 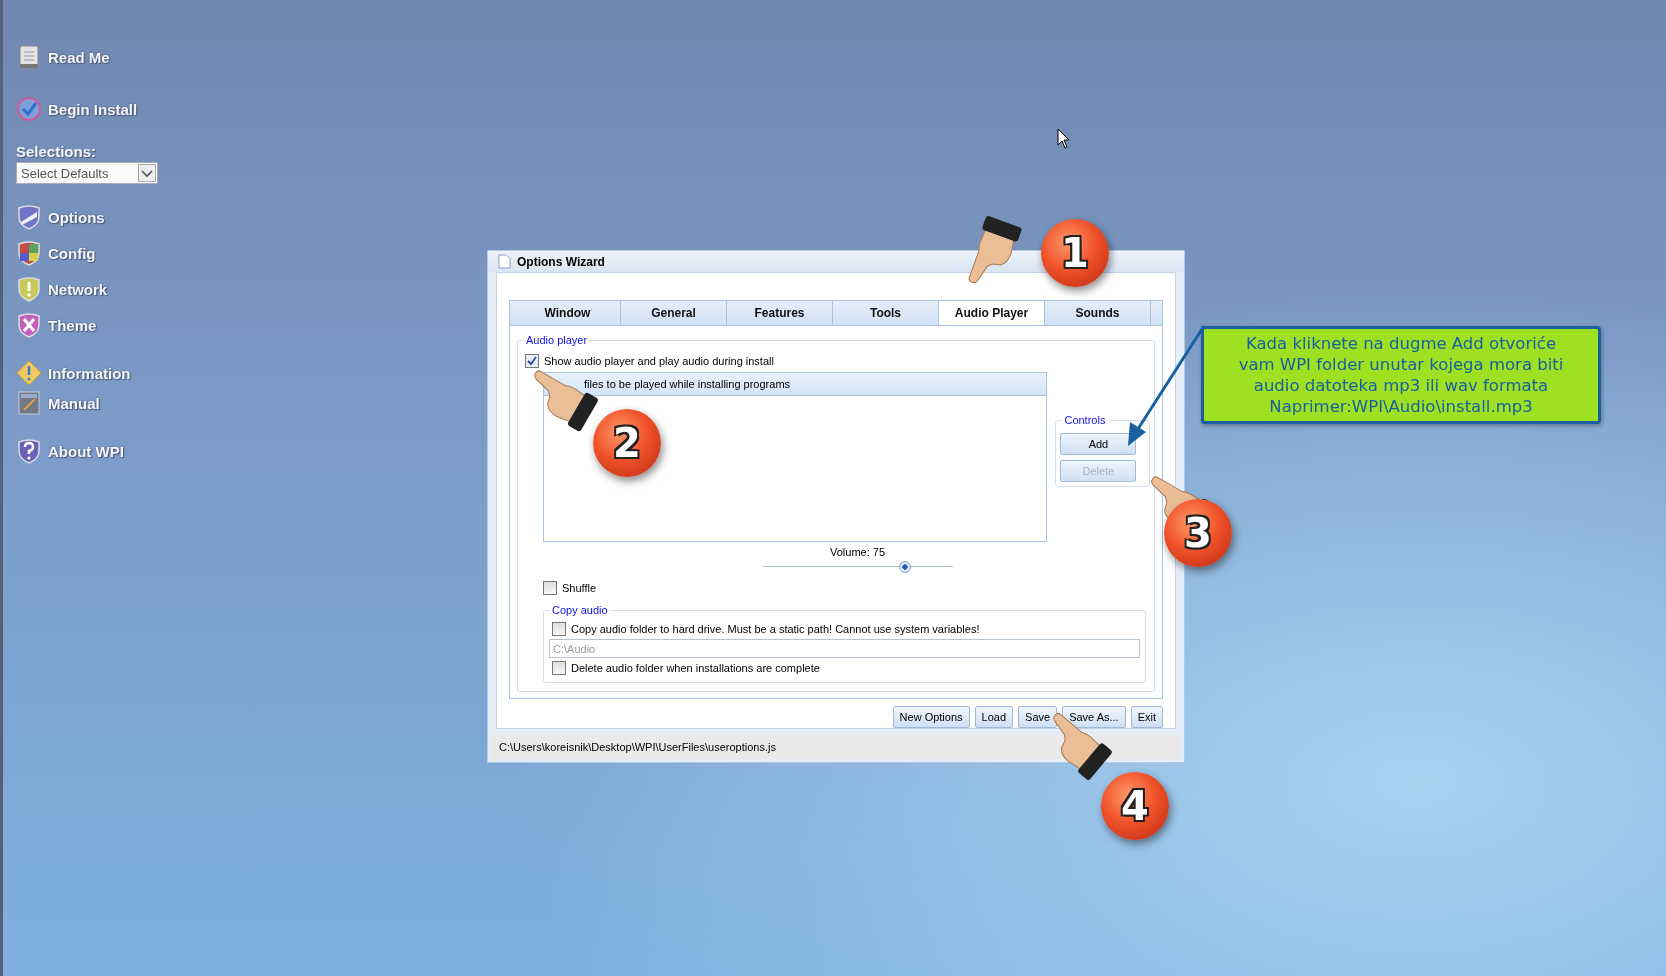 What do you see at coordinates (674, 313) in the screenshot?
I see `tab: General` at bounding box center [674, 313].